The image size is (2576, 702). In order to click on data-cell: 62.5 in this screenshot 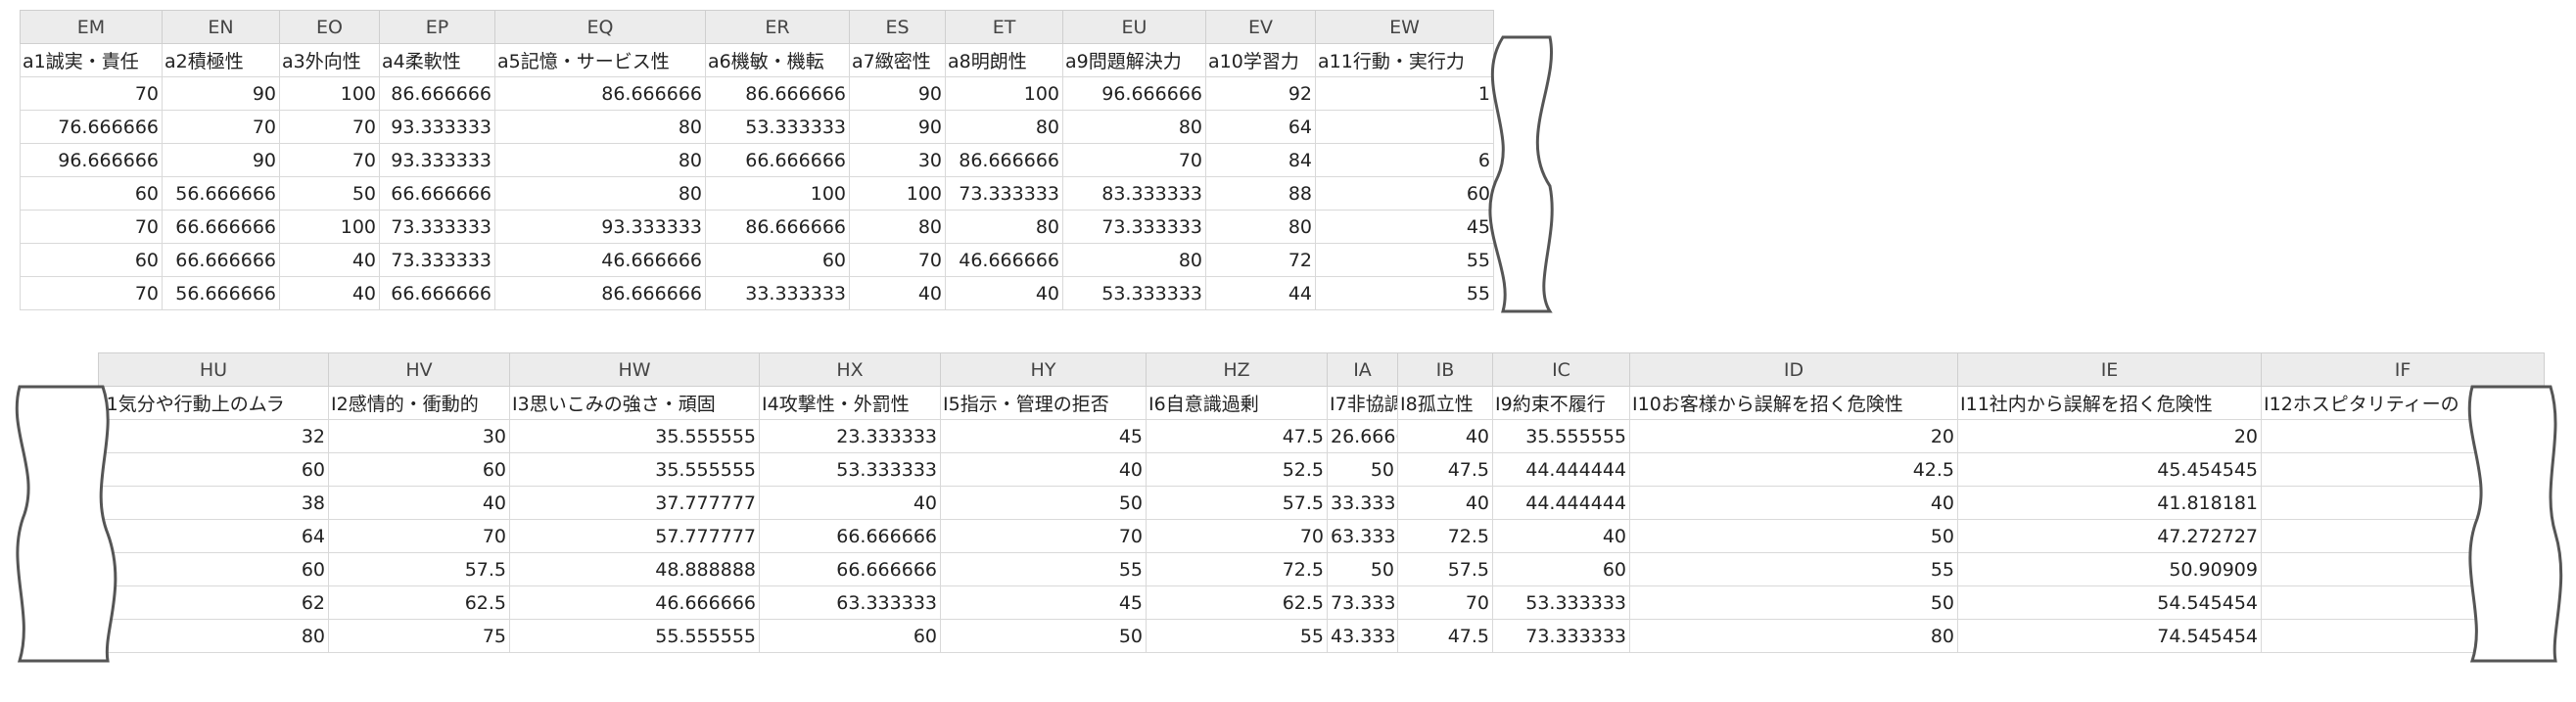, I will do `click(1237, 602)`.